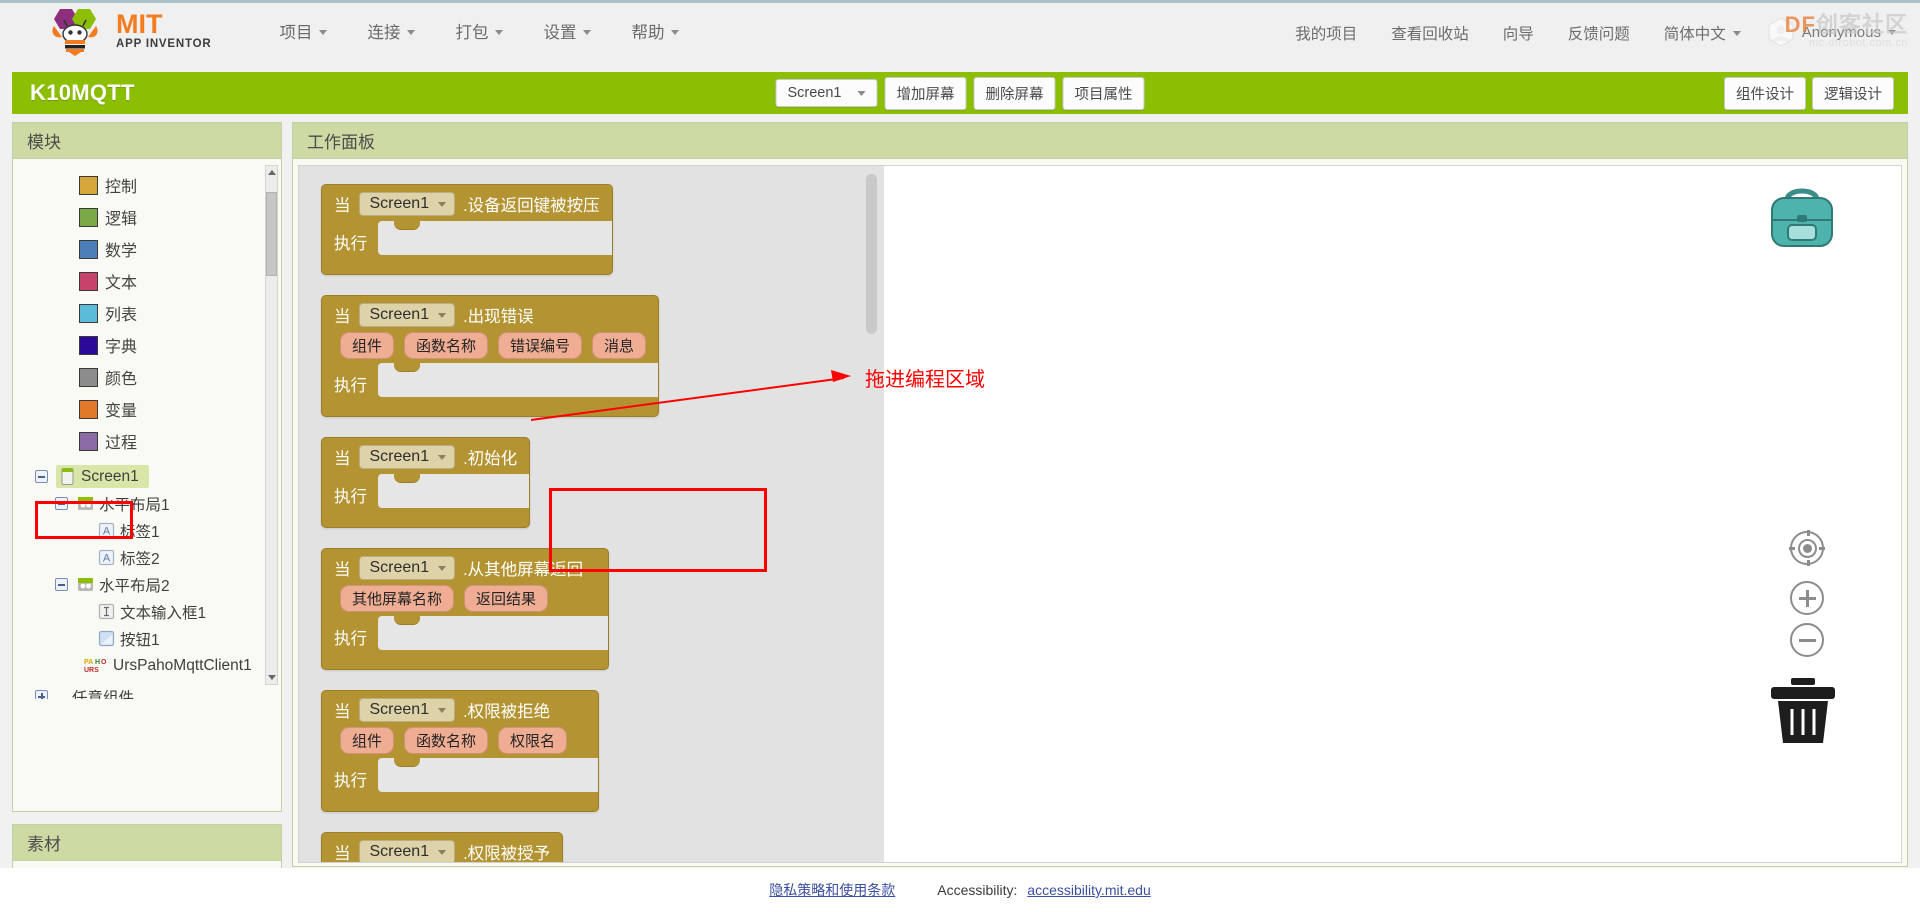 Image resolution: width=1920 pixels, height=912 pixels. Describe the element at coordinates (832, 890) in the screenshot. I see `privacy-terms-link: 隐私策略和使用条款` at that location.